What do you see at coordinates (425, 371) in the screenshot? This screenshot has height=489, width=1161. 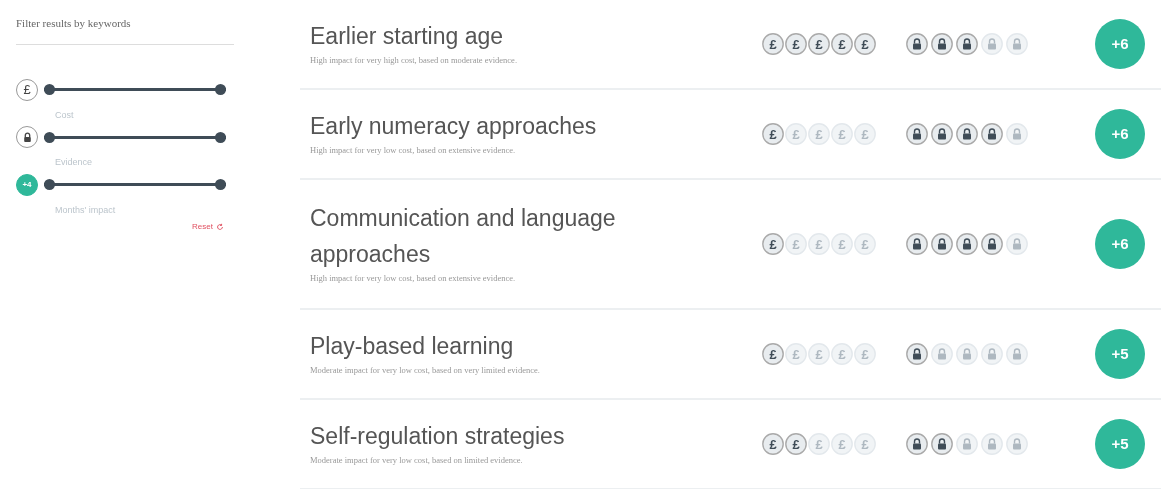 I see `result-summary: Moderate impact for very low cost, based on very limited evidence.` at bounding box center [425, 371].